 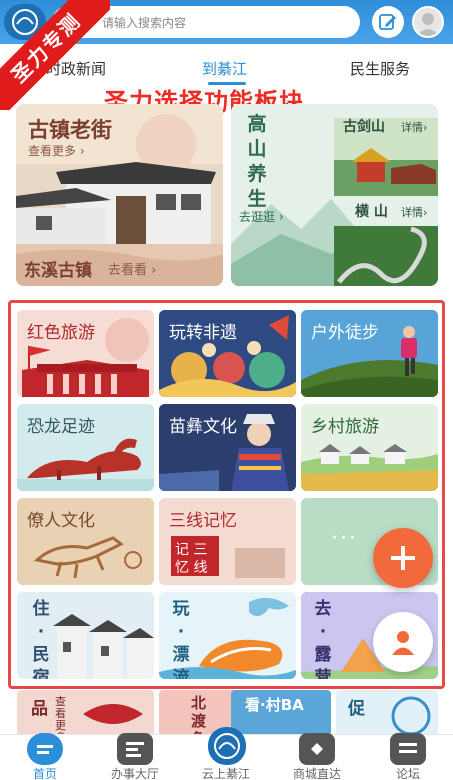 What do you see at coordinates (364, 127) in the screenshot?
I see `gujian-mountain-label: 古剑山` at bounding box center [364, 127].